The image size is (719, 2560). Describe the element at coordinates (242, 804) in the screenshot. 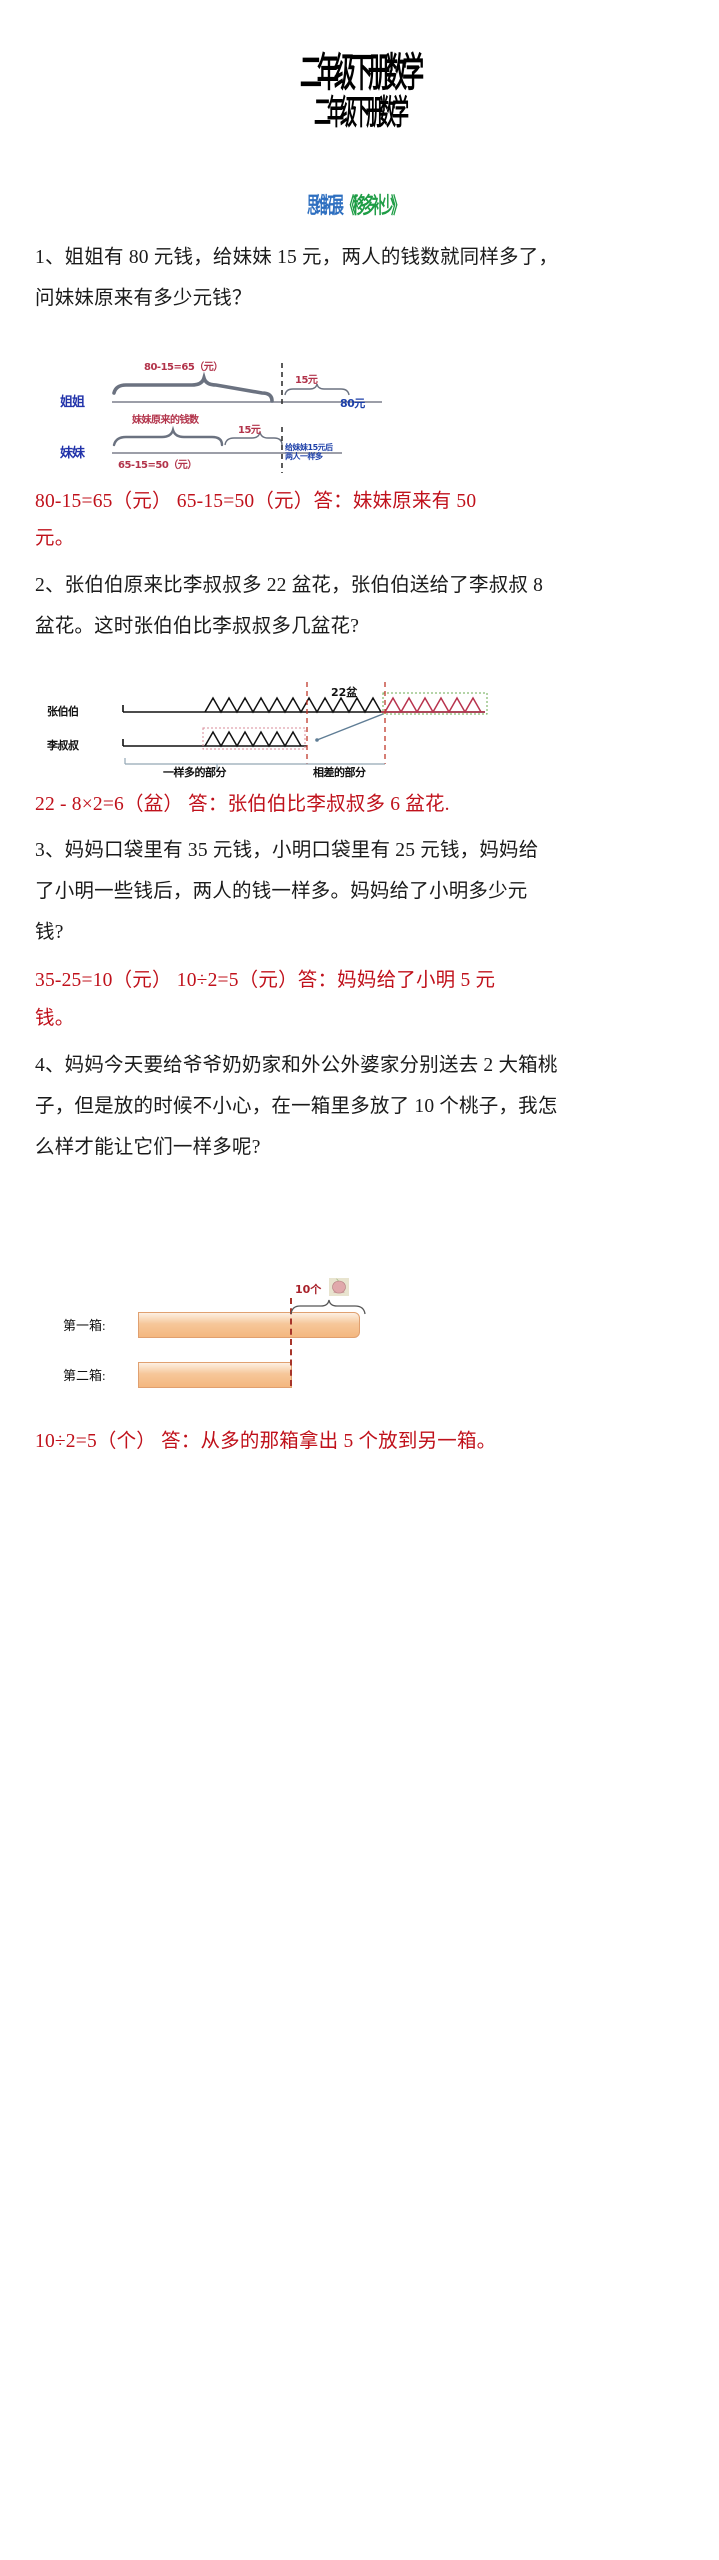

I see `problem-2-answer-line-1: 22 - 8×2=6（盆） 答：张伯伯比李叔叔多 6 盆花.` at that location.